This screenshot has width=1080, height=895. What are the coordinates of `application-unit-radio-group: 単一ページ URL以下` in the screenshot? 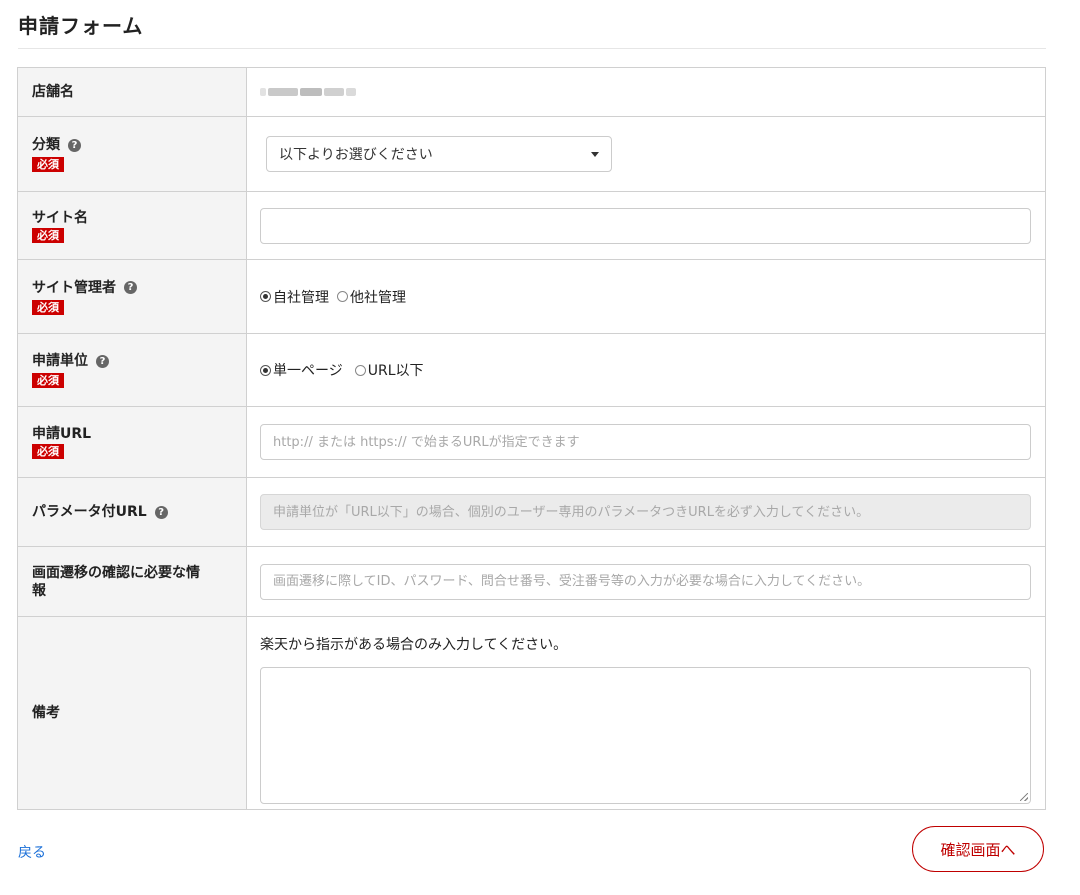 It's located at (645, 370).